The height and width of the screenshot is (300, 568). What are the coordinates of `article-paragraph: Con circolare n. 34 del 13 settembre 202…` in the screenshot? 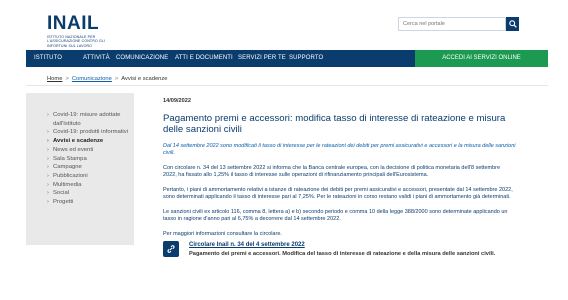 It's located at (332, 171).